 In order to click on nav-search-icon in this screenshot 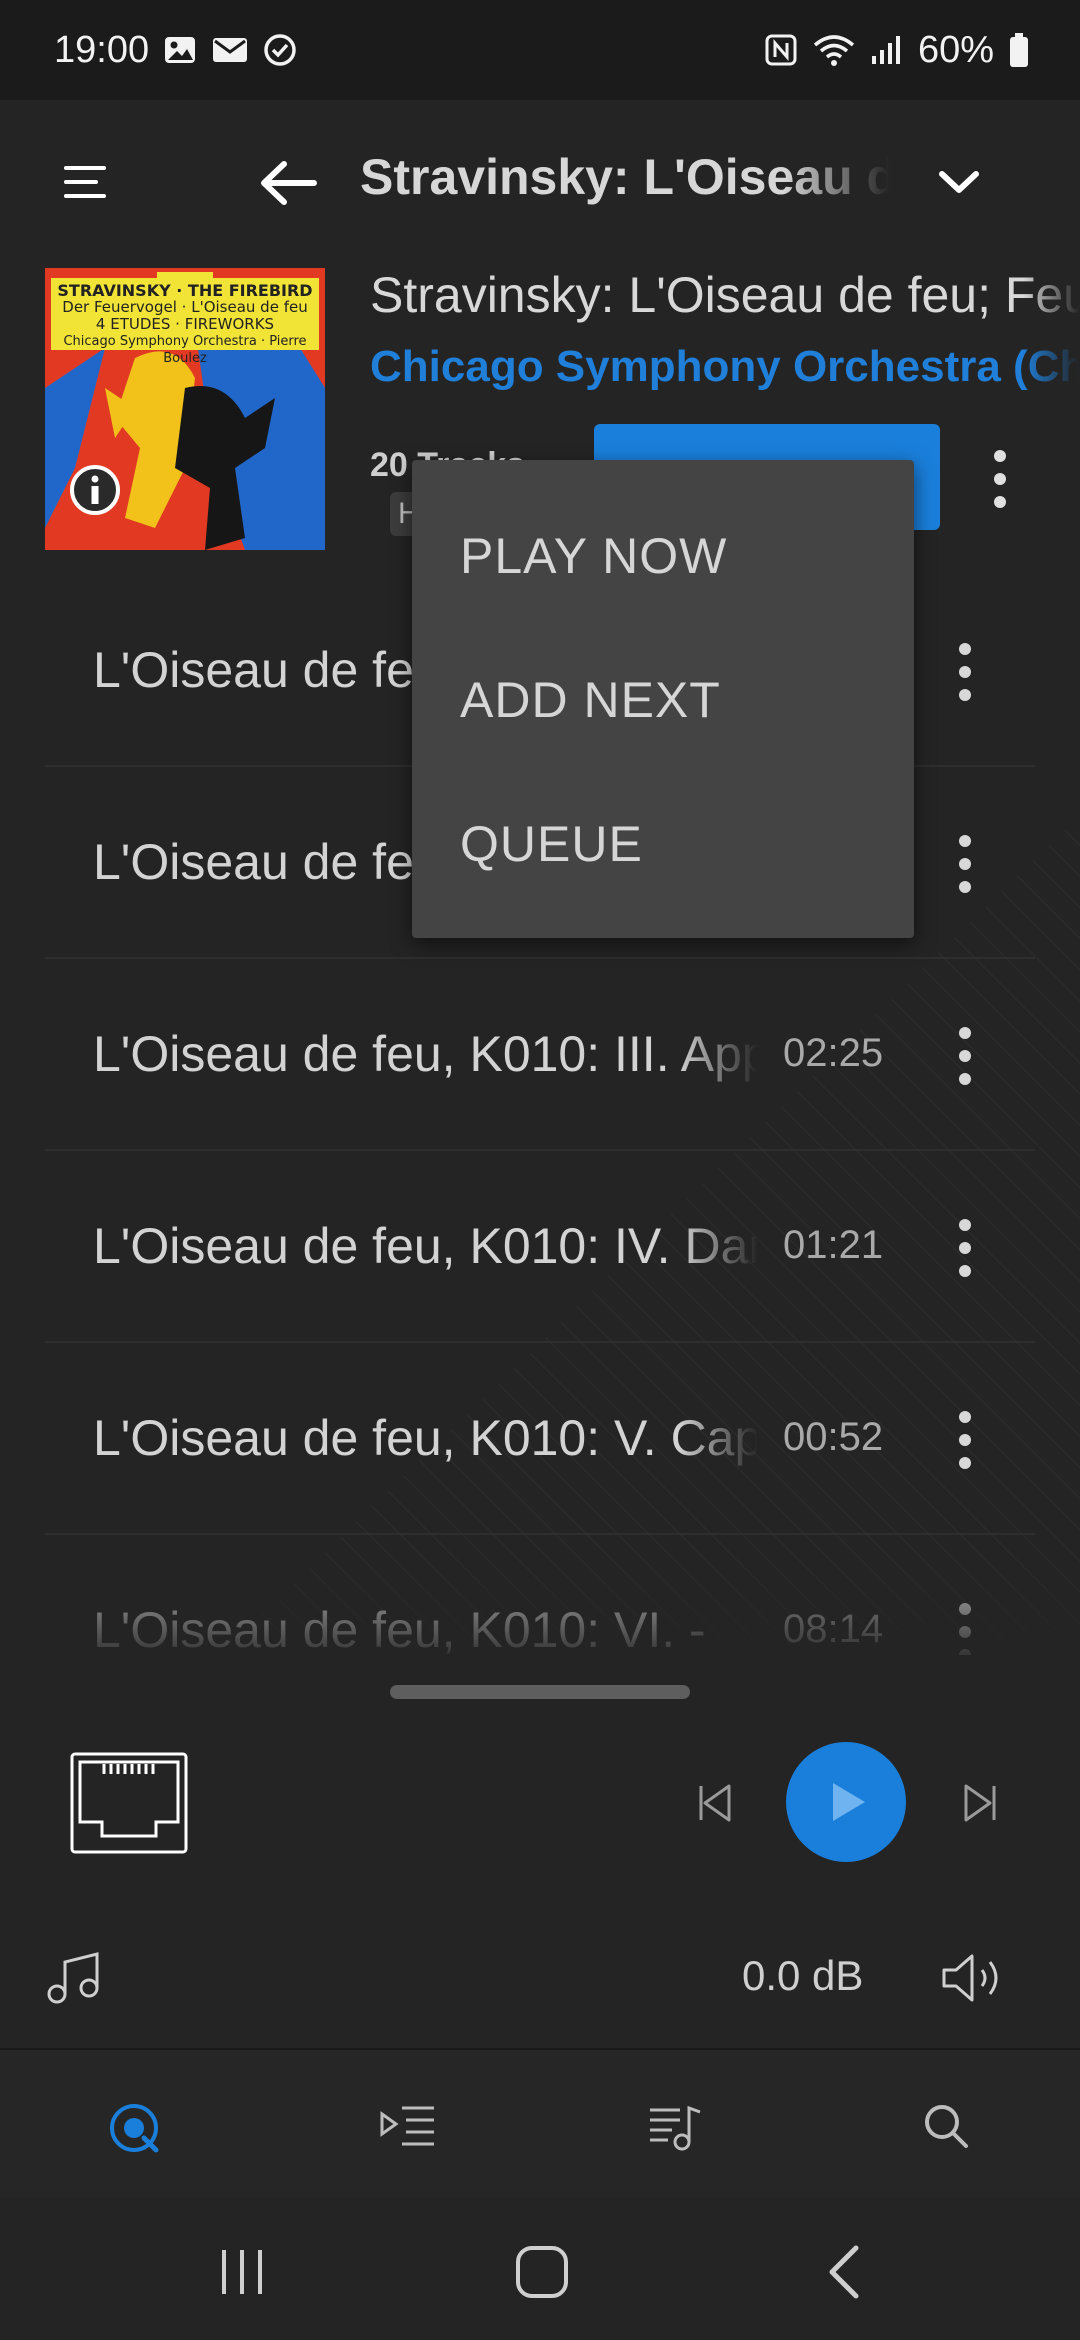, I will do `click(948, 2128)`.